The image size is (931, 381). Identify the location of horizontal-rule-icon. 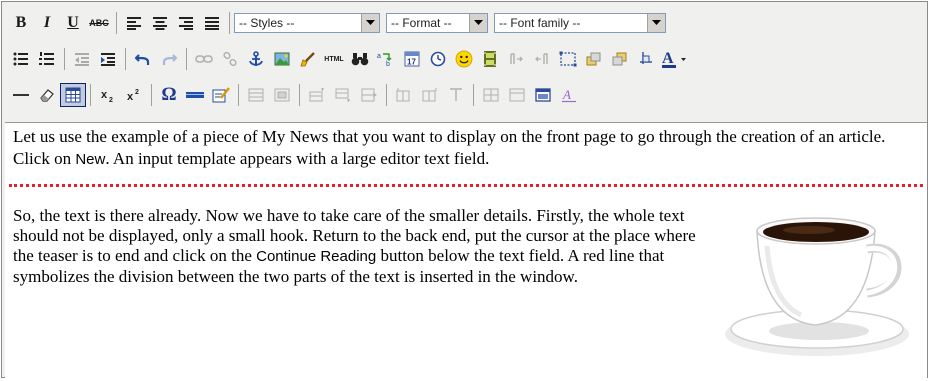
(21, 95).